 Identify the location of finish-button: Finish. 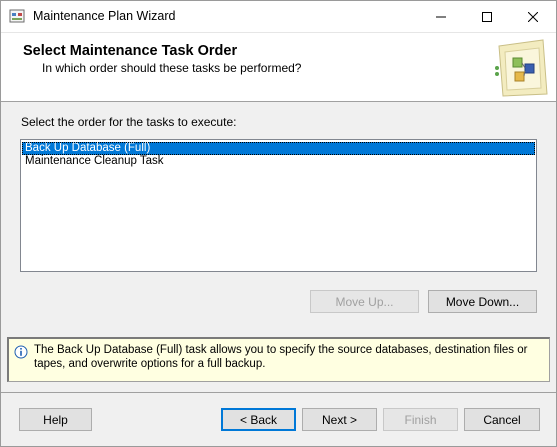
(420, 419).